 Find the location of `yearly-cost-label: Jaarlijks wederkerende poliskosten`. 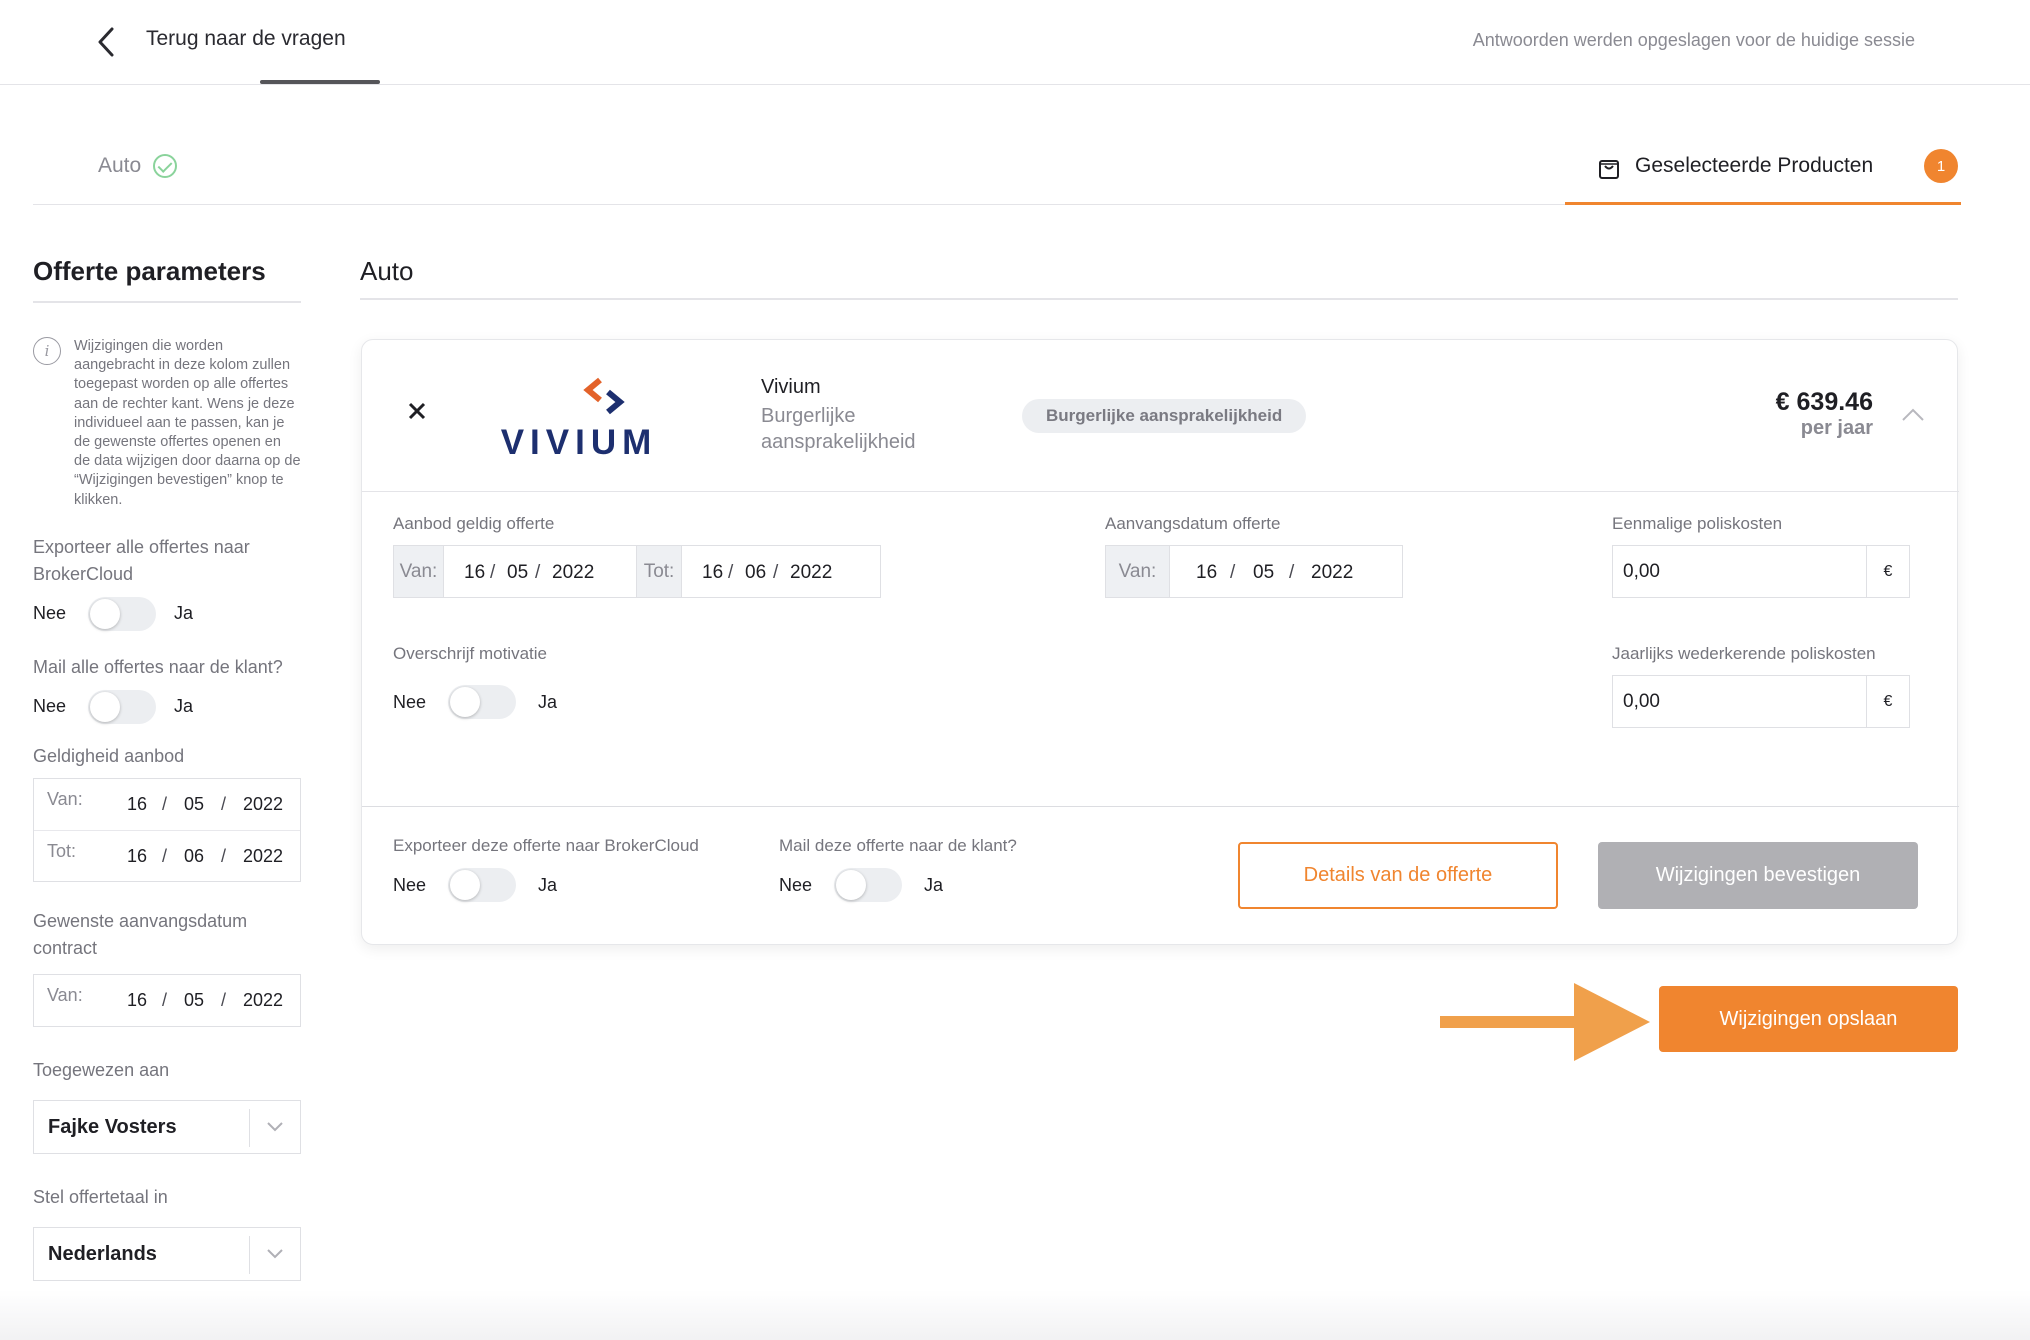

yearly-cost-label: Jaarlijks wederkerende poliskosten is located at coordinates (1744, 653).